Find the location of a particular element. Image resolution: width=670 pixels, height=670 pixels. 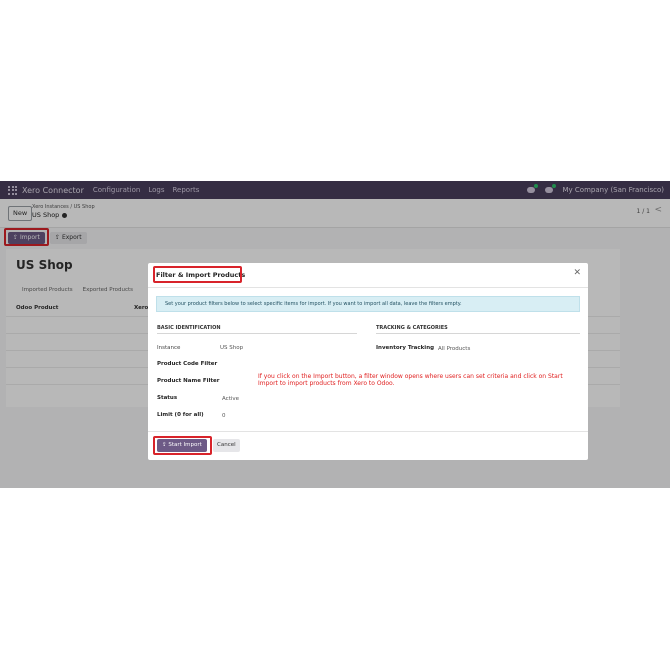

instance-value: US Shop is located at coordinates (231, 348).